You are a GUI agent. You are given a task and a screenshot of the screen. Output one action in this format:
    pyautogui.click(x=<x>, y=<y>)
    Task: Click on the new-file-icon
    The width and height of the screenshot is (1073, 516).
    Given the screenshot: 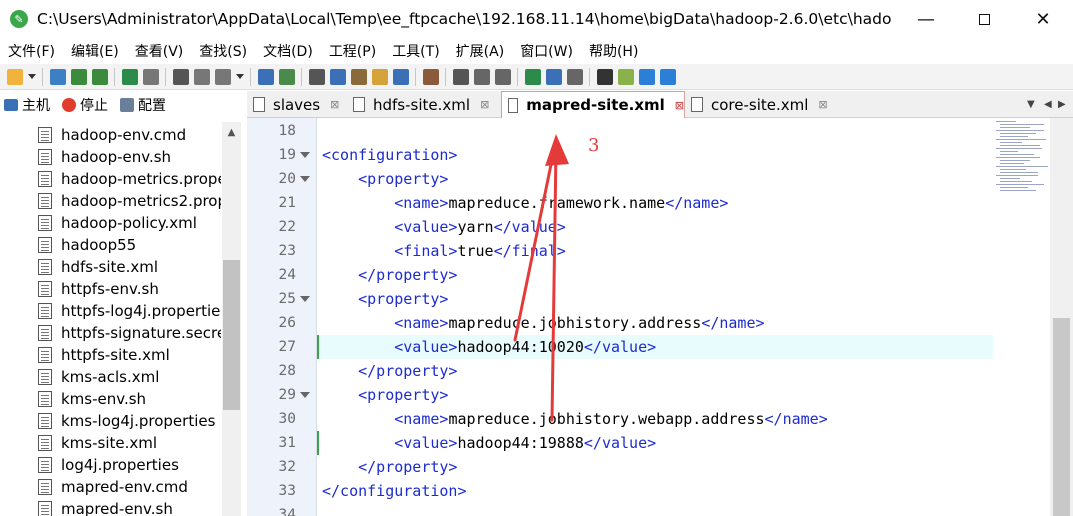 What is the action you would take?
    pyautogui.click(x=14, y=76)
    